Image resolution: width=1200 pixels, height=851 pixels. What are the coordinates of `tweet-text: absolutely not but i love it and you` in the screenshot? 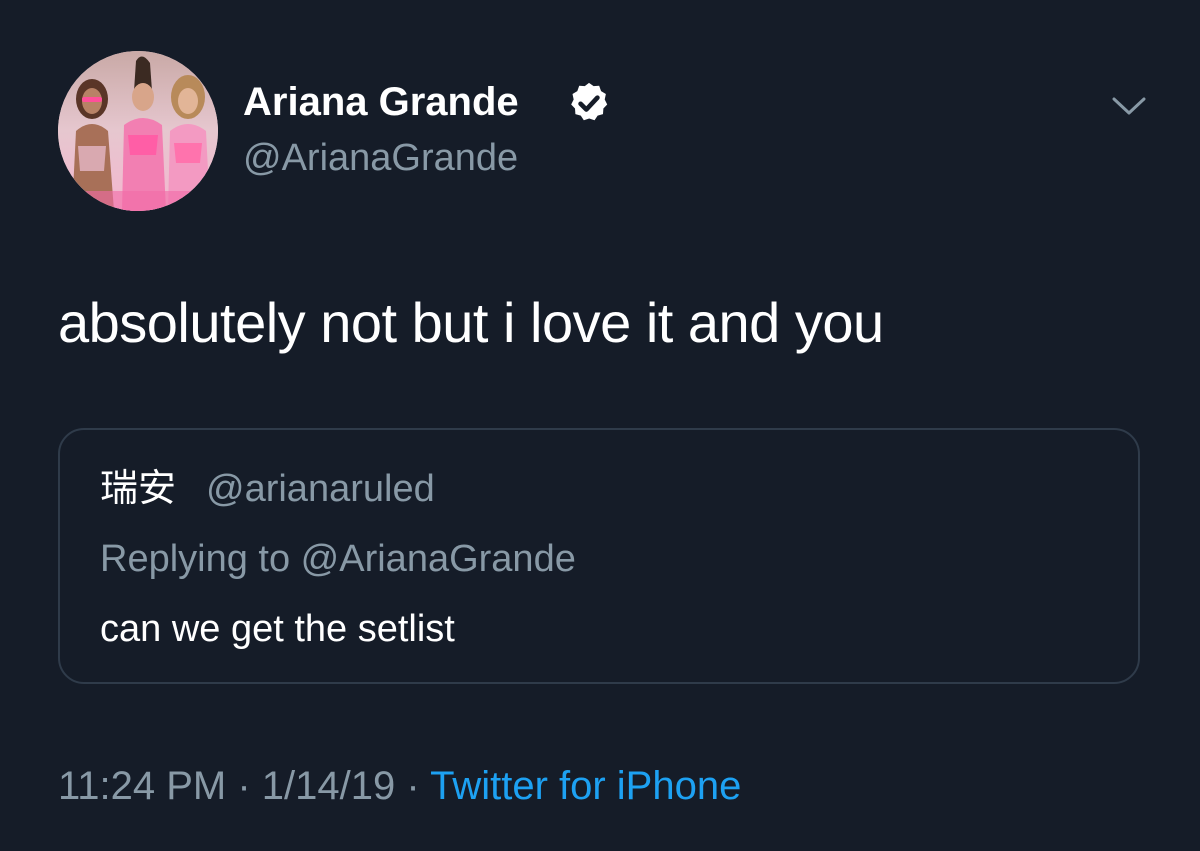 It's located at (471, 322).